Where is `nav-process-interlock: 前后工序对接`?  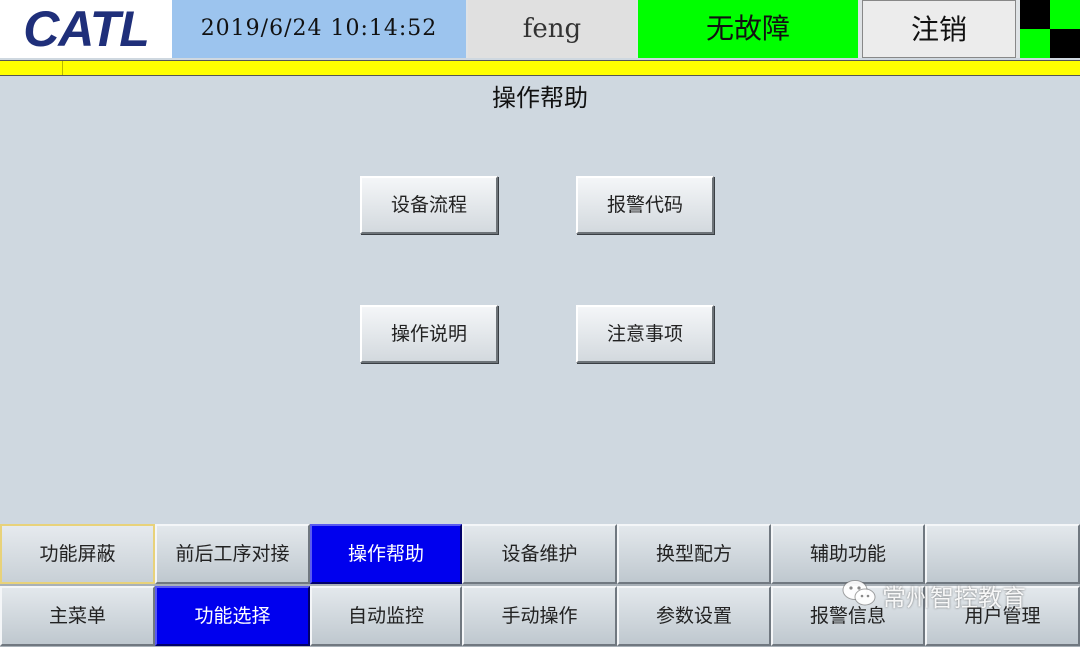
nav-process-interlock: 前后工序对接 is located at coordinates (232, 554).